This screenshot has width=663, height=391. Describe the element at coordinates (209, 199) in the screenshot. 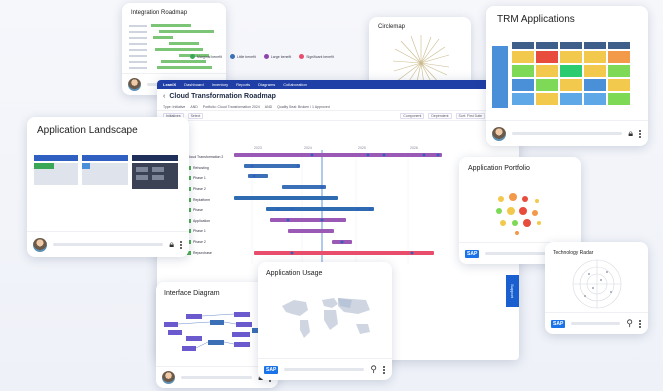

I see `gantt-row-label: Replatform` at that location.